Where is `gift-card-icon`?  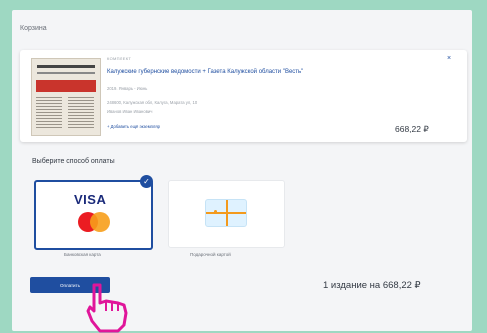
gift-card-icon is located at coordinates (226, 213).